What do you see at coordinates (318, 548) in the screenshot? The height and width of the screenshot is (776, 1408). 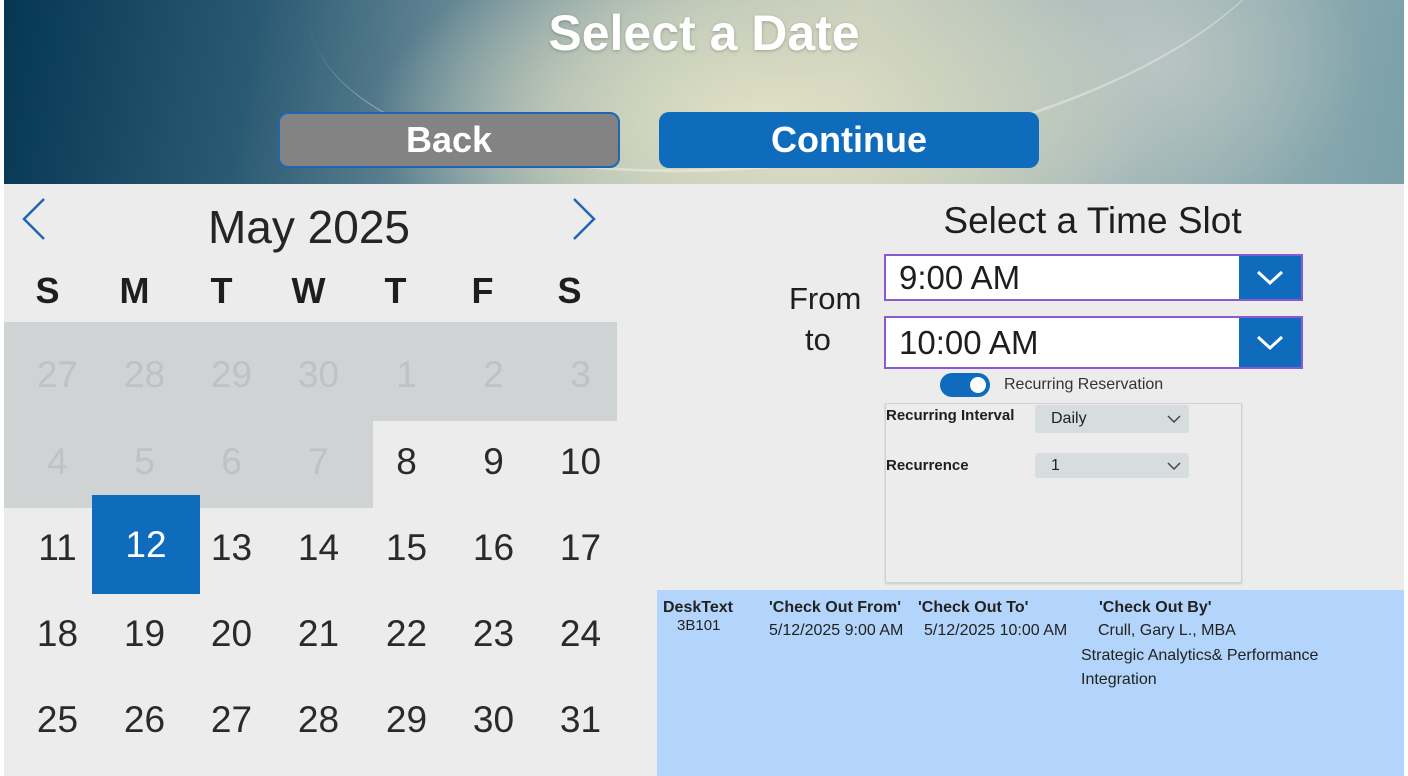 I see `calendar-day: 14` at bounding box center [318, 548].